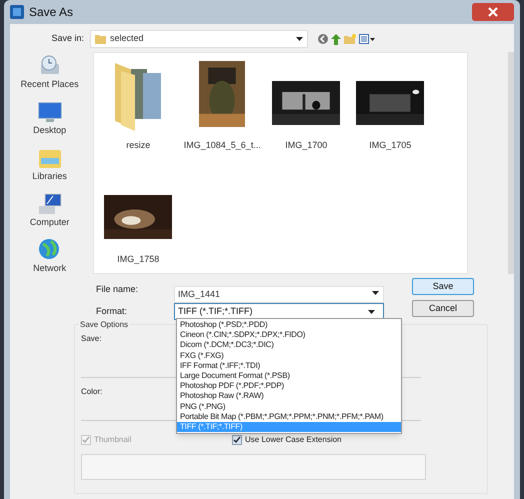 The image size is (524, 499). I want to click on close-button, so click(493, 12).